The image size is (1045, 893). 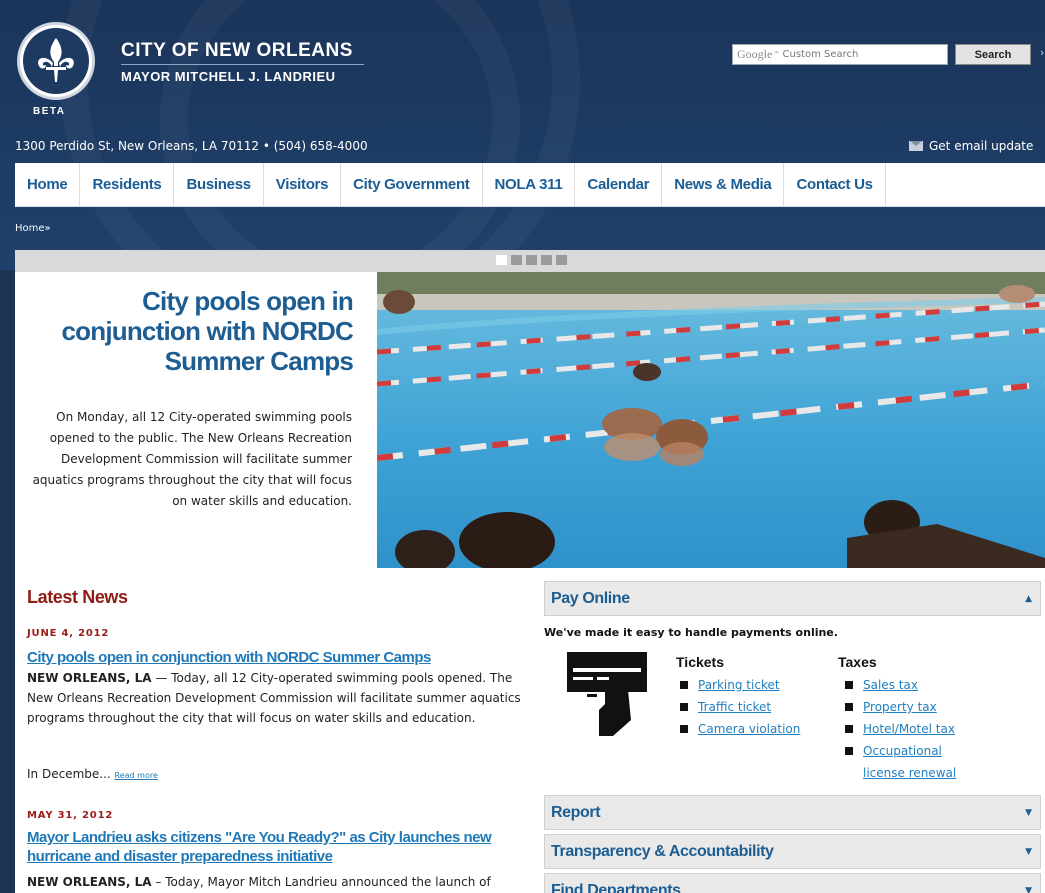 What do you see at coordinates (700, 662) in the screenshot?
I see `tickets-heading: Tickets` at bounding box center [700, 662].